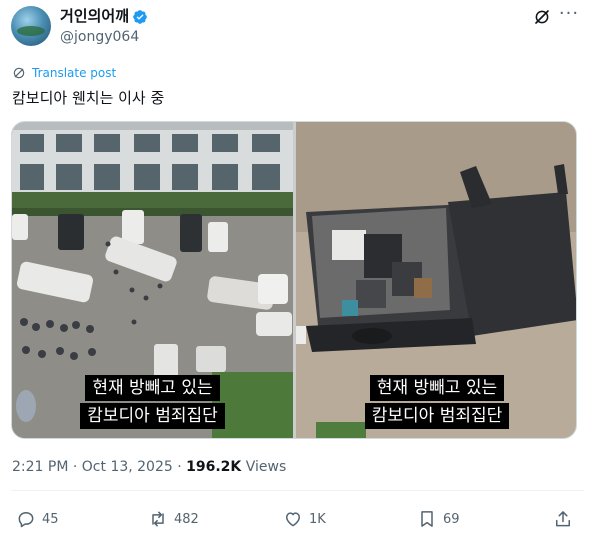 The width and height of the screenshot is (595, 542). What do you see at coordinates (293, 519) in the screenshot?
I see `like-icon` at bounding box center [293, 519].